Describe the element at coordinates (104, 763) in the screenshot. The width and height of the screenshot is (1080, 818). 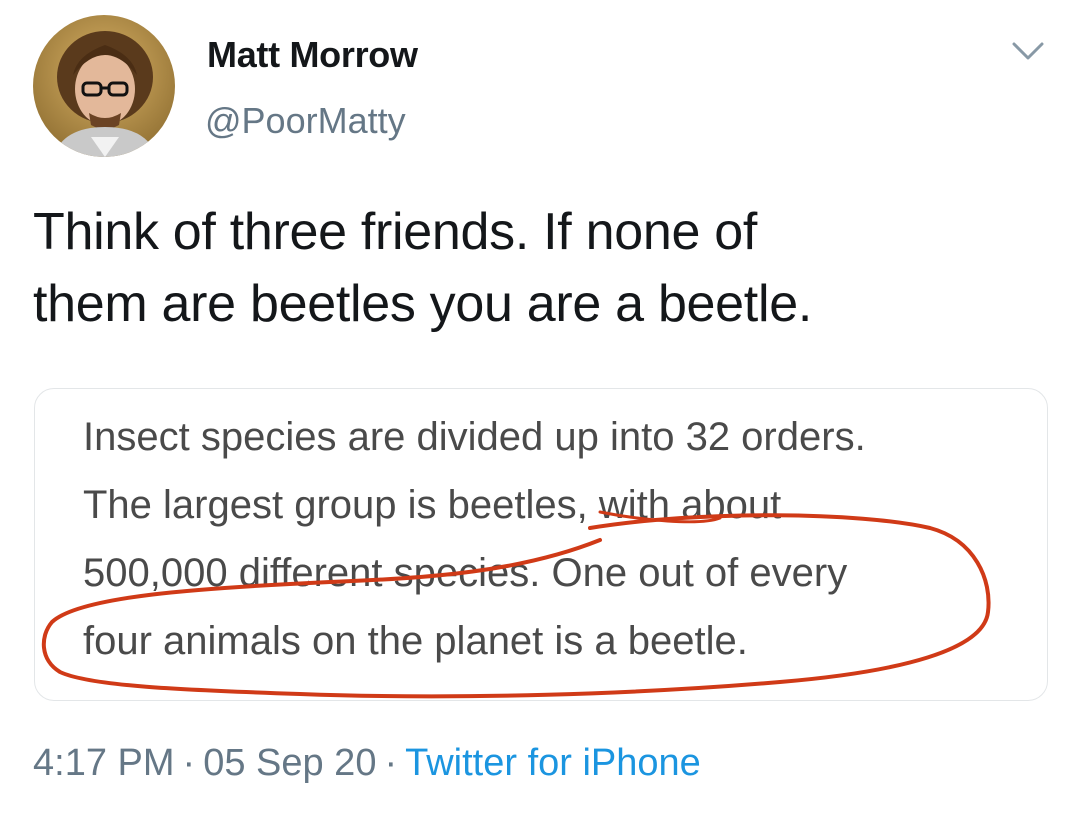
I see `tweet-time: 4:17 PM` at that location.